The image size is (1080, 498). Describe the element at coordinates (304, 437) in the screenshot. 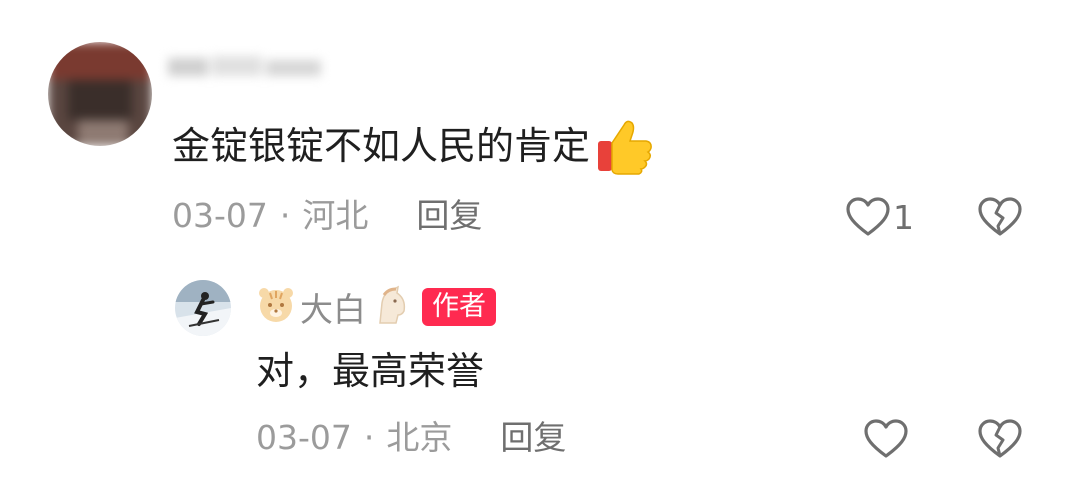

I see `reply-date: 03-07` at that location.